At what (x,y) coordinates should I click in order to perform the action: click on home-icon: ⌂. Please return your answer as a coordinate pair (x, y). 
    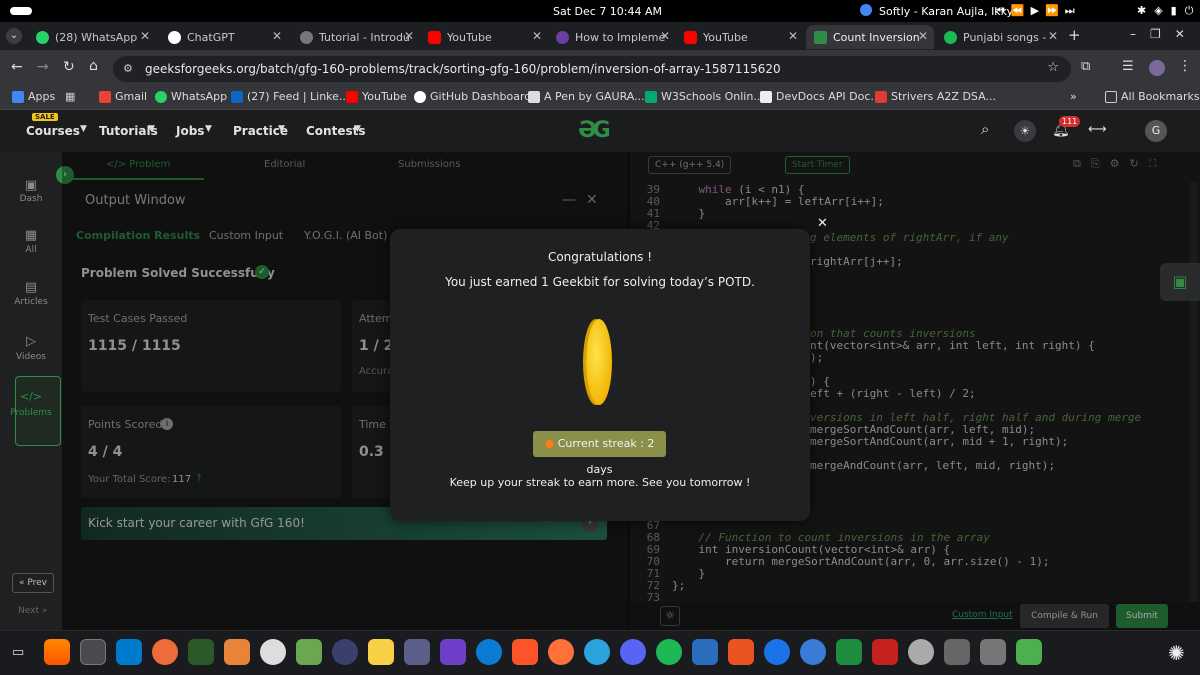
    Looking at the image, I should click on (93, 66).